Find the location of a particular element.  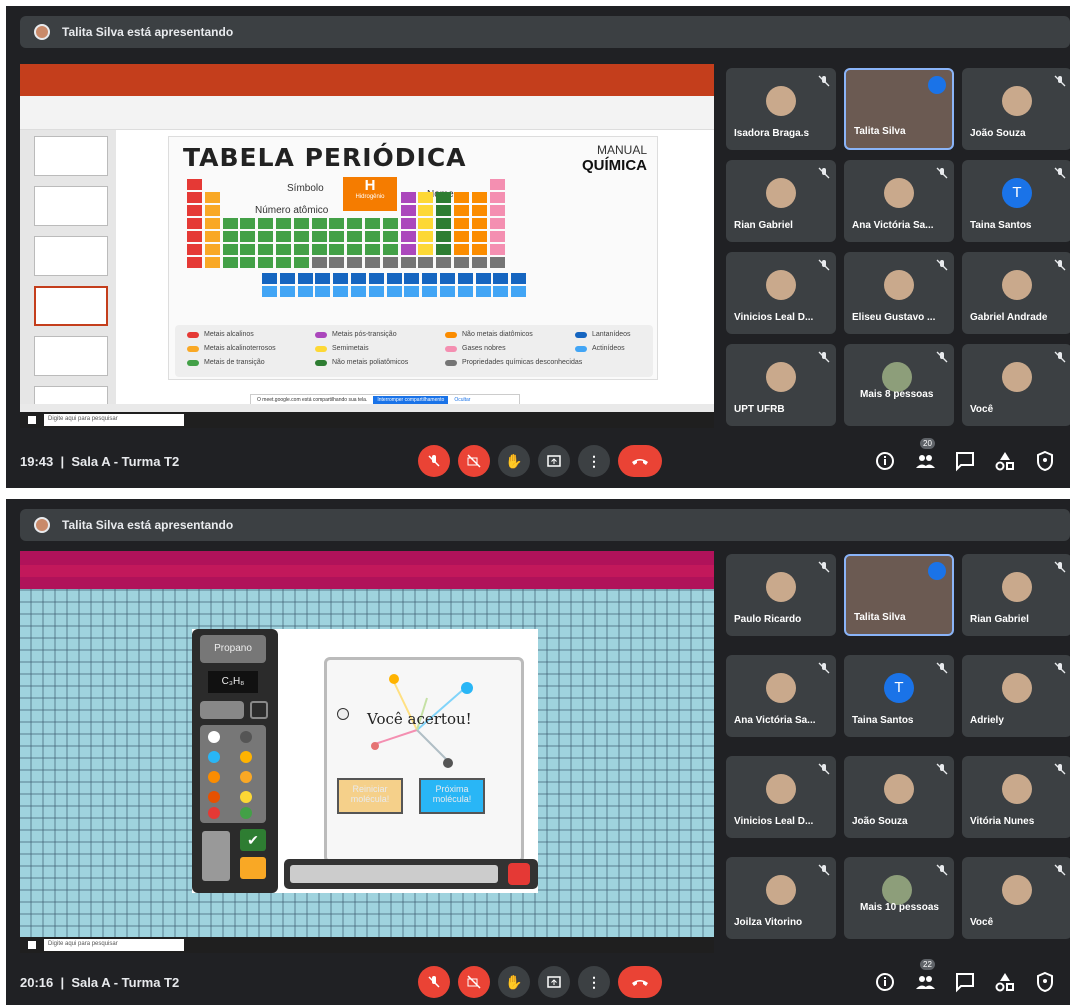

participant-name: UPT UFRB is located at coordinates (759, 409).